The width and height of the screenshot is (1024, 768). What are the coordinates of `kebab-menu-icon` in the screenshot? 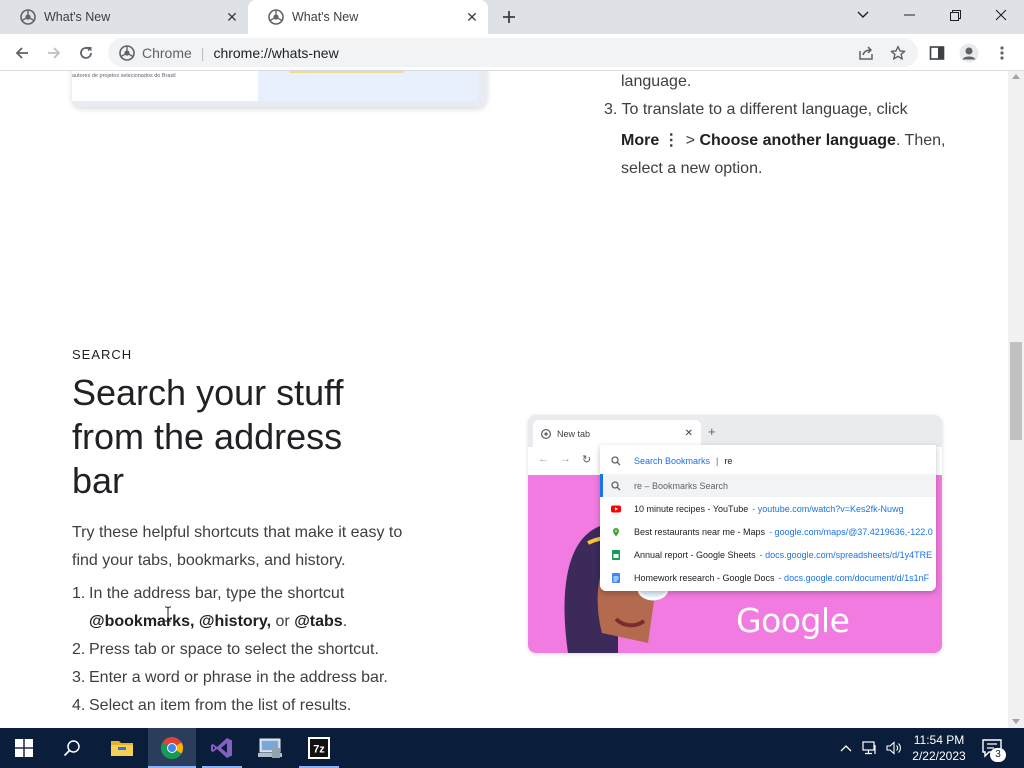 It's located at (1002, 53).